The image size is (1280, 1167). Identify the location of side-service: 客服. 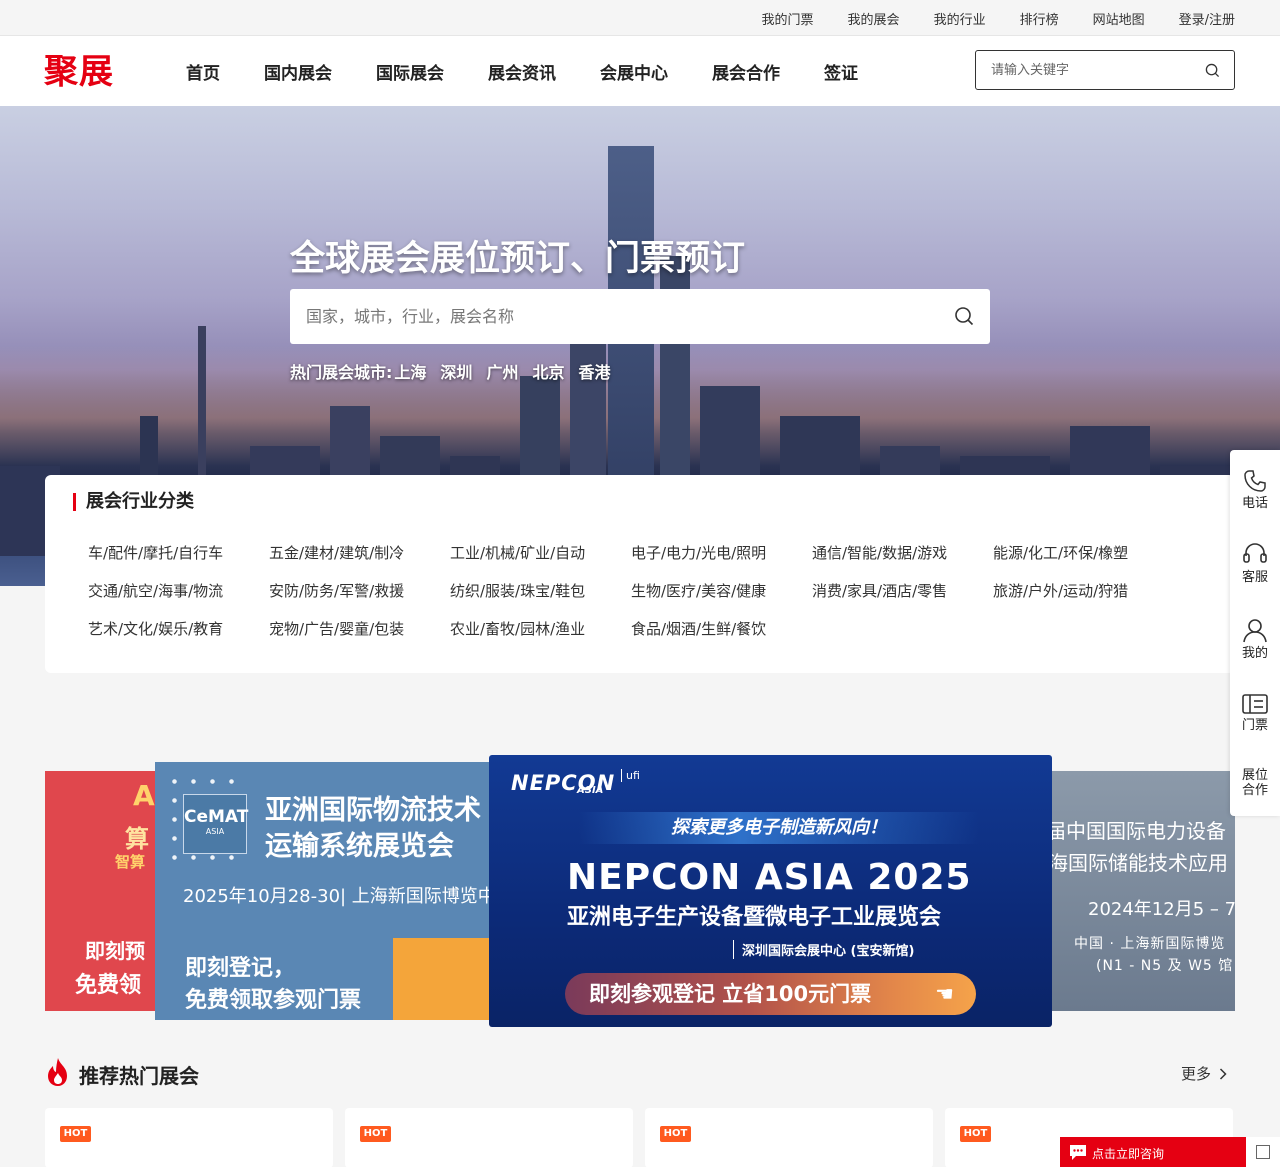
(1255, 563).